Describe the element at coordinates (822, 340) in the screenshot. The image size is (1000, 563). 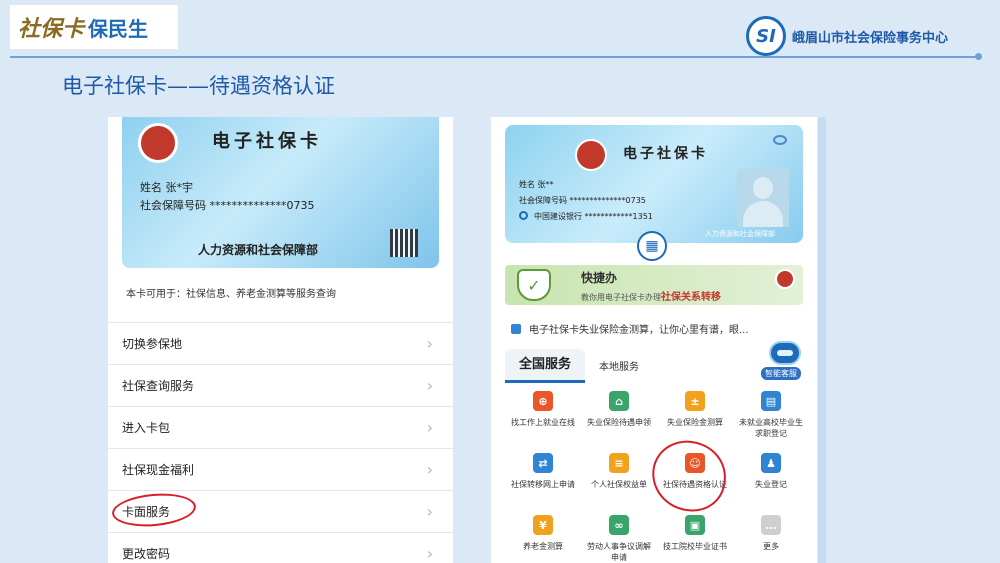
I see `decorative-strip` at that location.